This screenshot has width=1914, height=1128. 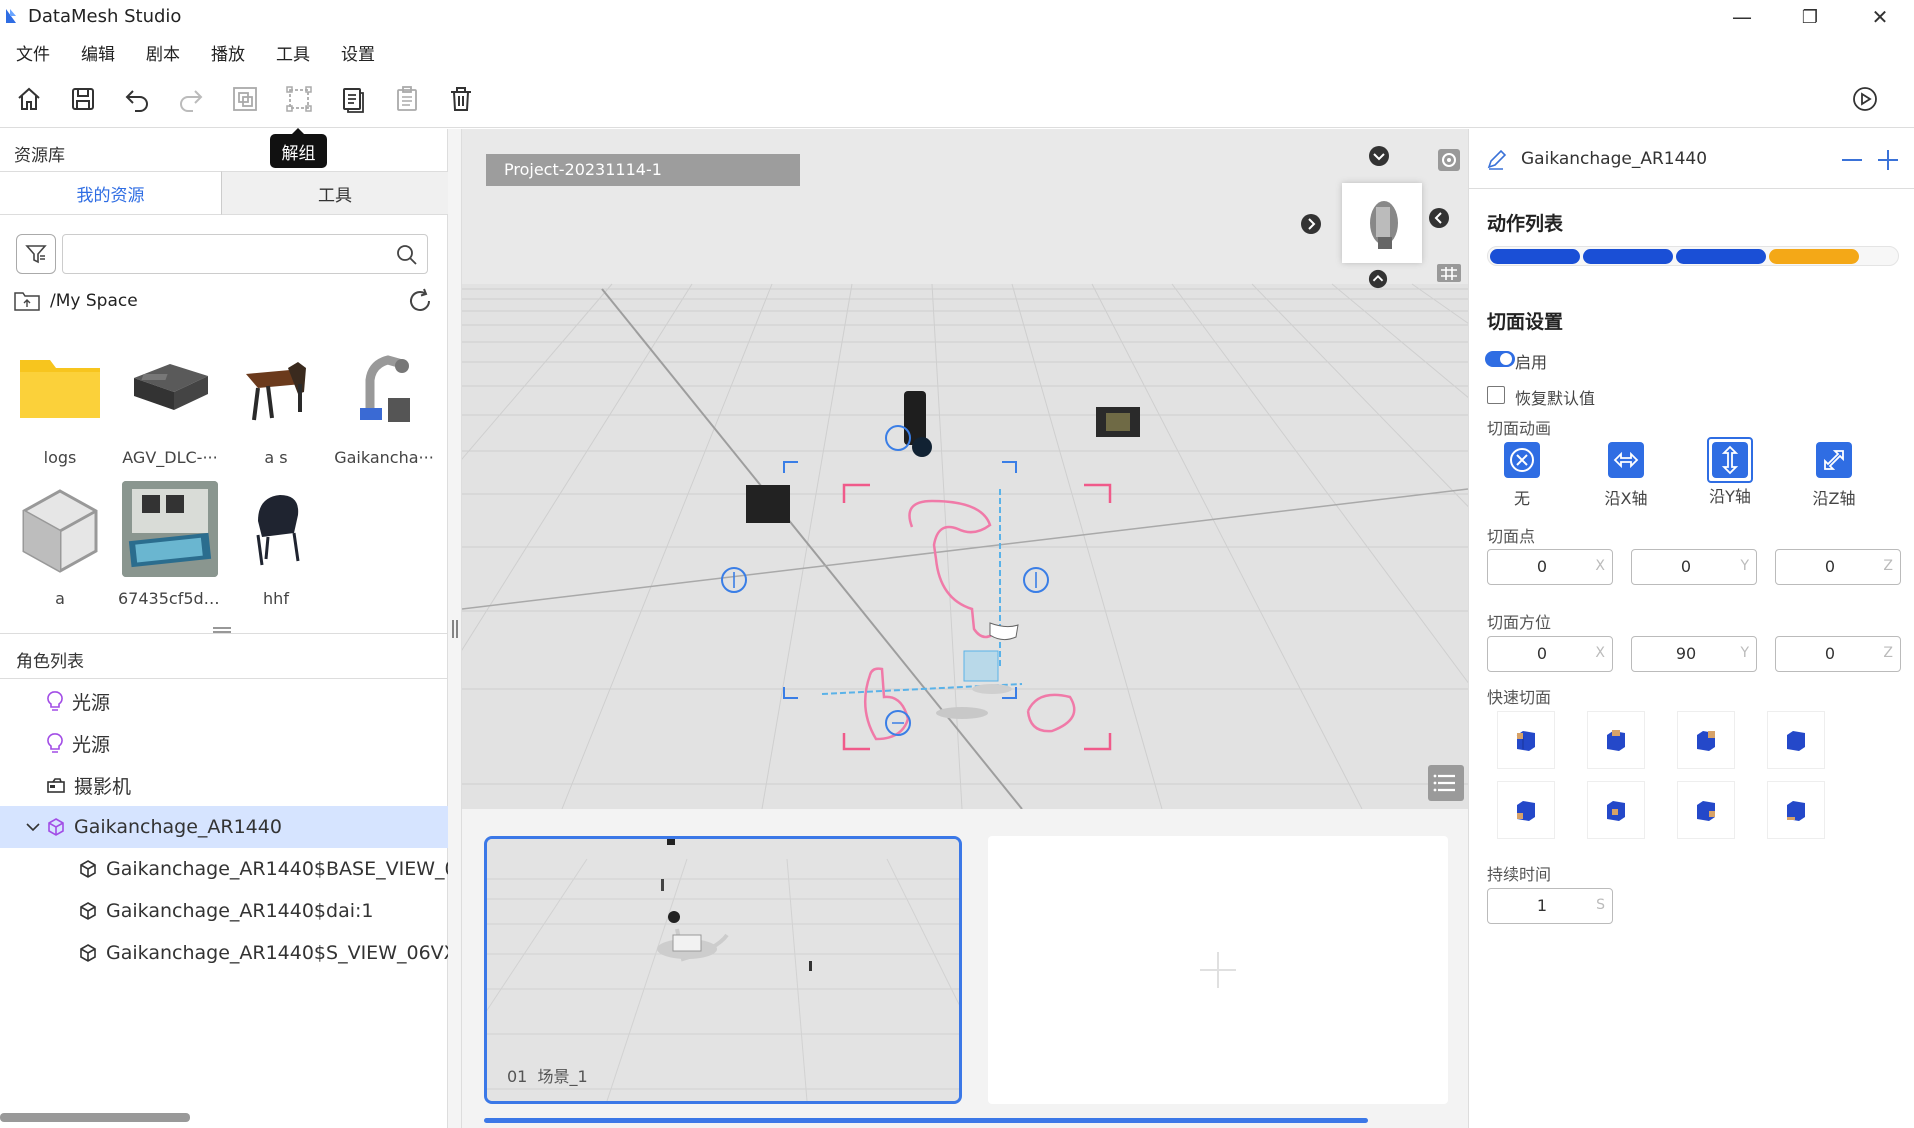 What do you see at coordinates (33, 52) in the screenshot?
I see `menu-file: 文件` at bounding box center [33, 52].